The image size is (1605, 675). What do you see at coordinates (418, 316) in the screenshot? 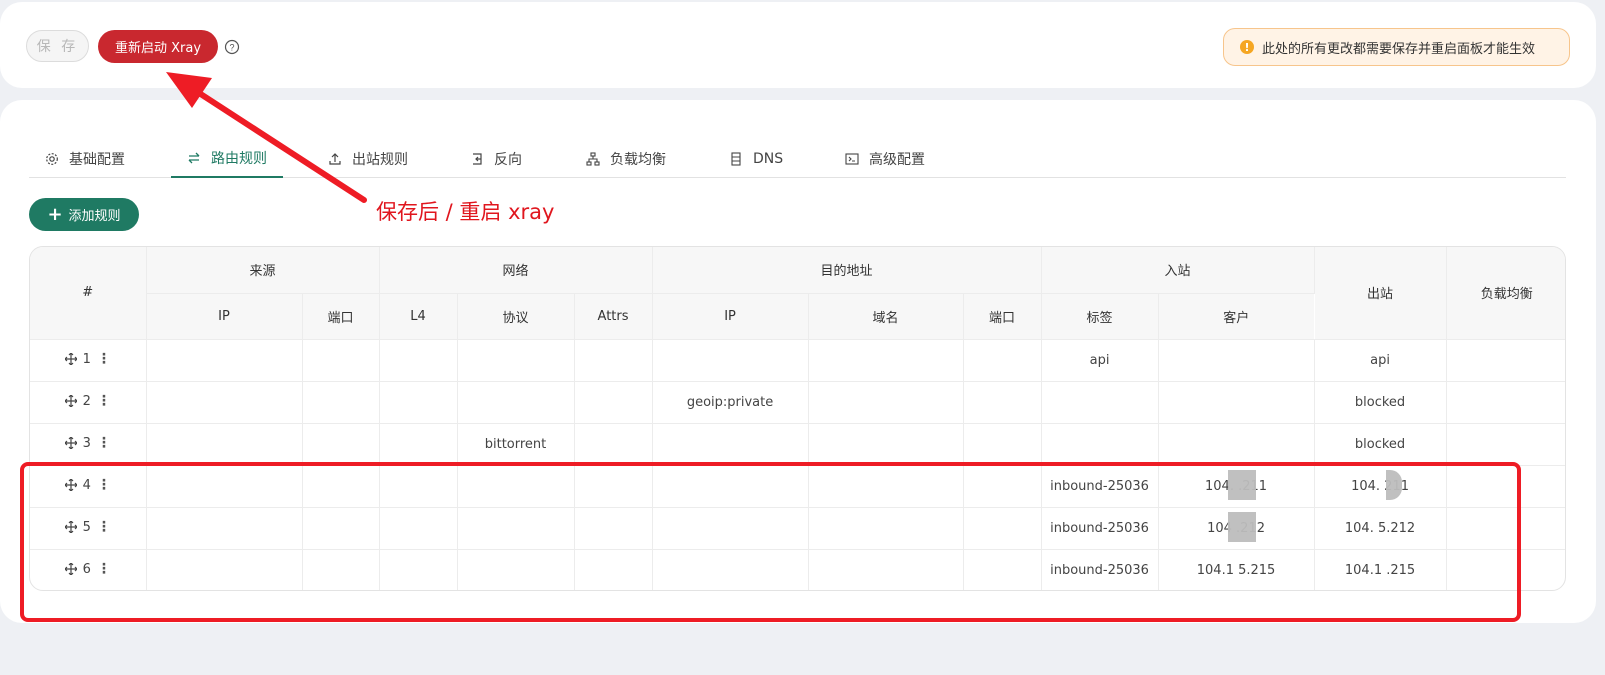
I see `header-l4: L4` at bounding box center [418, 316].